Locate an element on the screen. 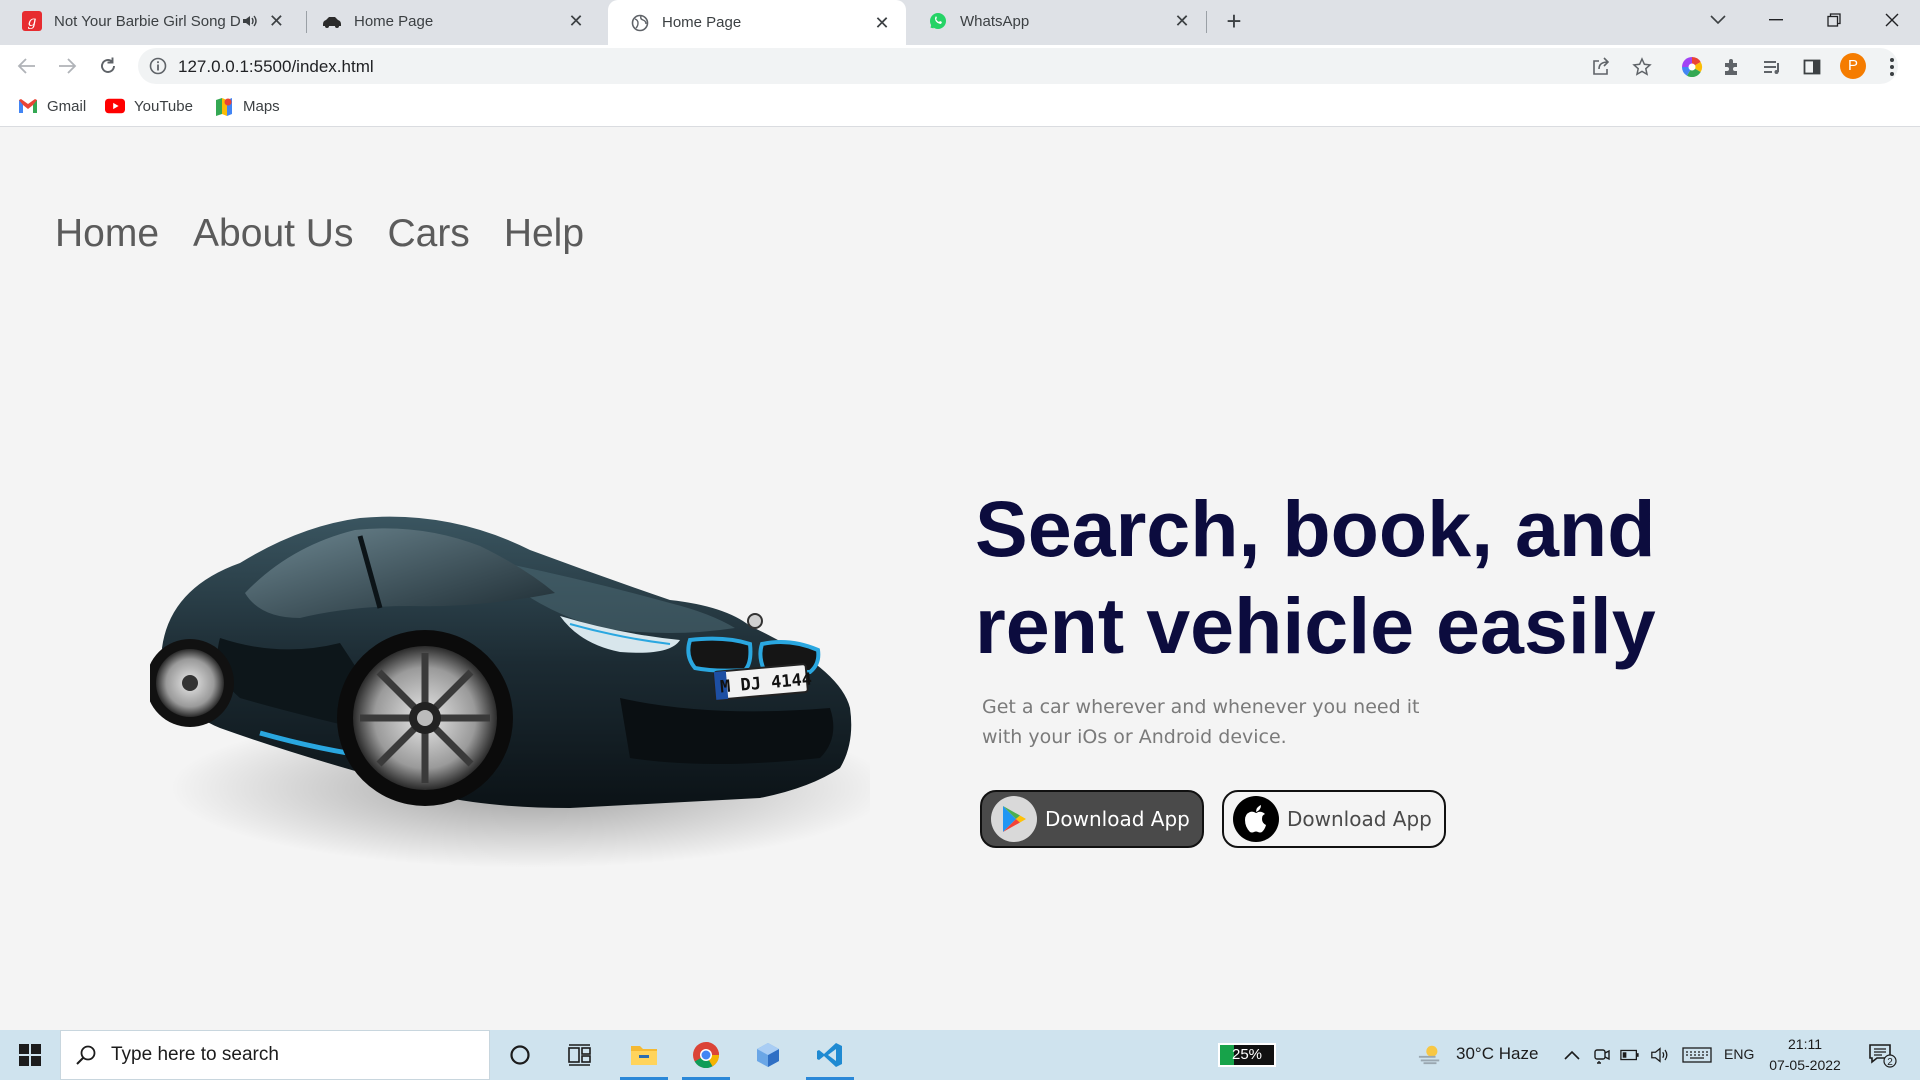 This screenshot has width=1920, height=1080. site-info-icon is located at coordinates (158, 66).